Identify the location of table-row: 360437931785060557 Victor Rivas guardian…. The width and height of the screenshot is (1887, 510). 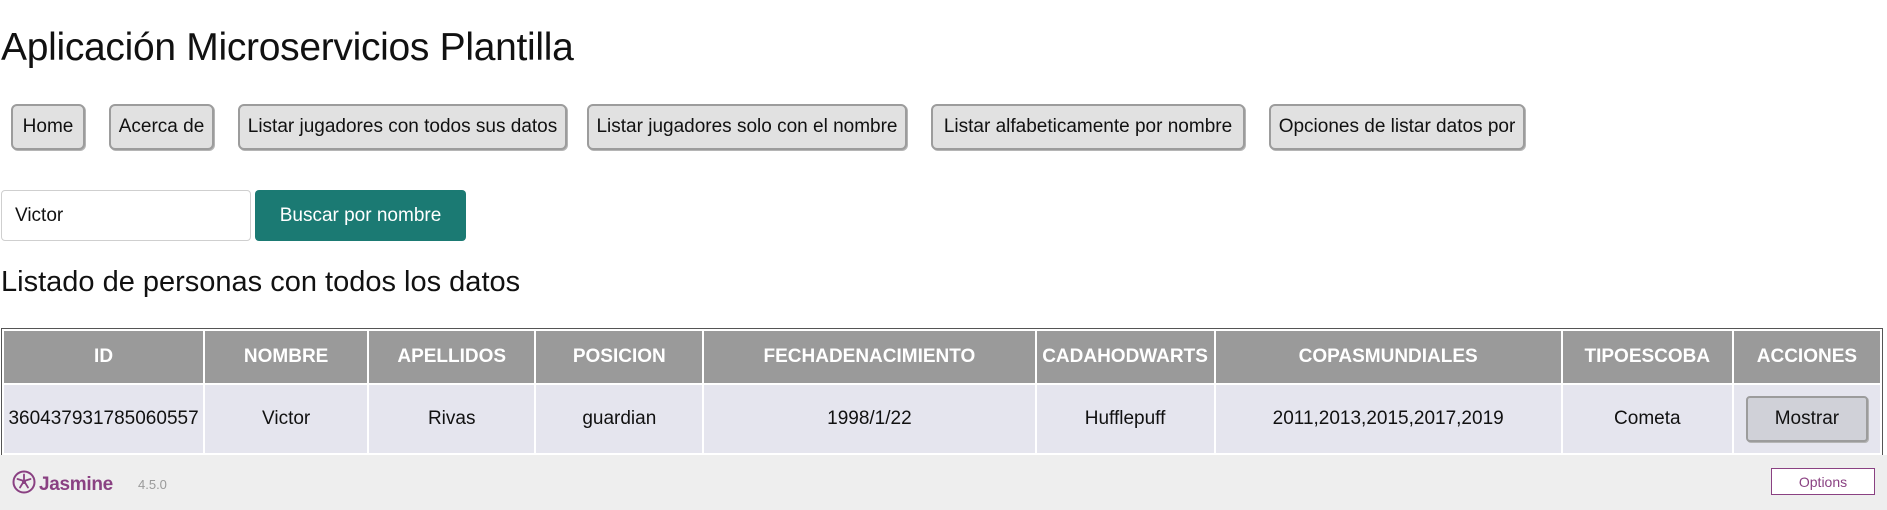
(942, 419).